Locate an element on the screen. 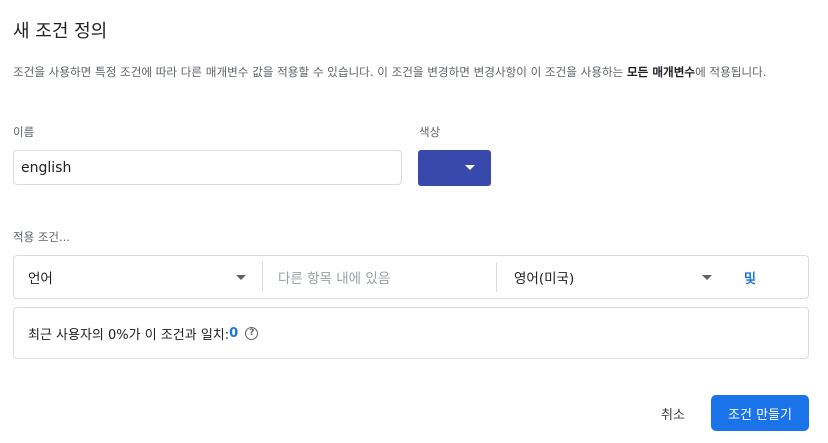 The image size is (828, 443). help-circle-icon: ? is located at coordinates (252, 333).